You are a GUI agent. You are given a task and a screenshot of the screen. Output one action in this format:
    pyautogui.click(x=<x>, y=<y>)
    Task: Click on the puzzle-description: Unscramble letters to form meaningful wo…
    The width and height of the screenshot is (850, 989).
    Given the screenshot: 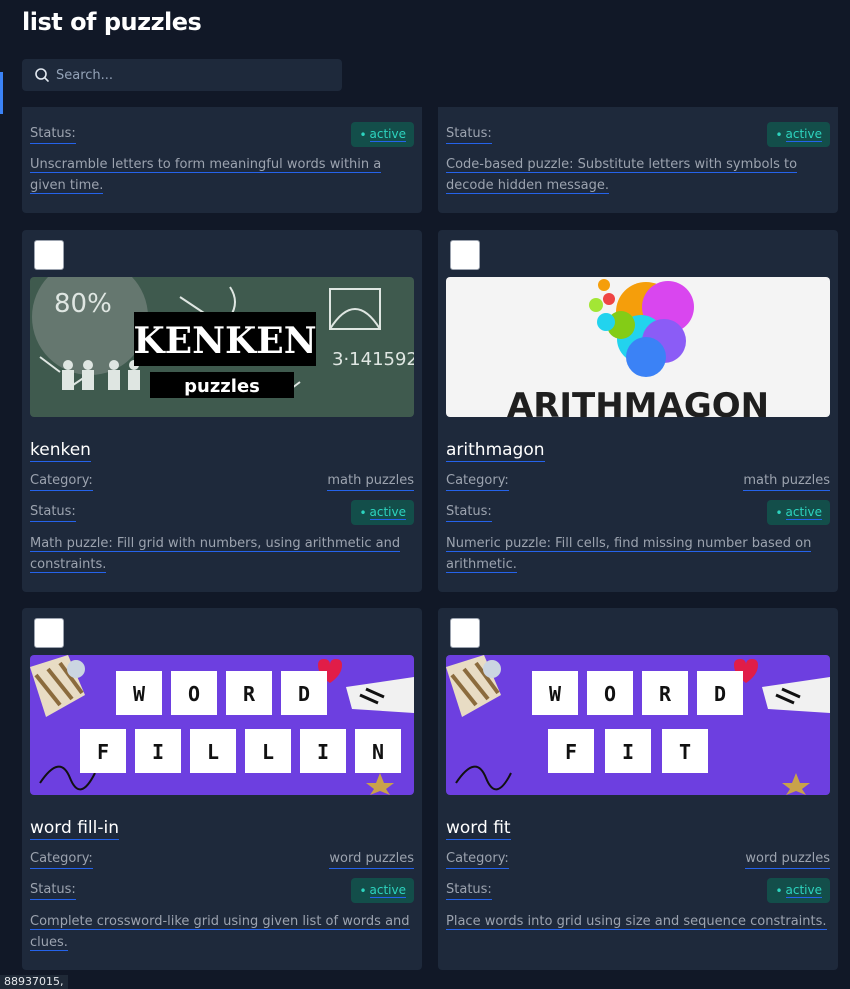 What is the action you would take?
    pyautogui.click(x=206, y=175)
    